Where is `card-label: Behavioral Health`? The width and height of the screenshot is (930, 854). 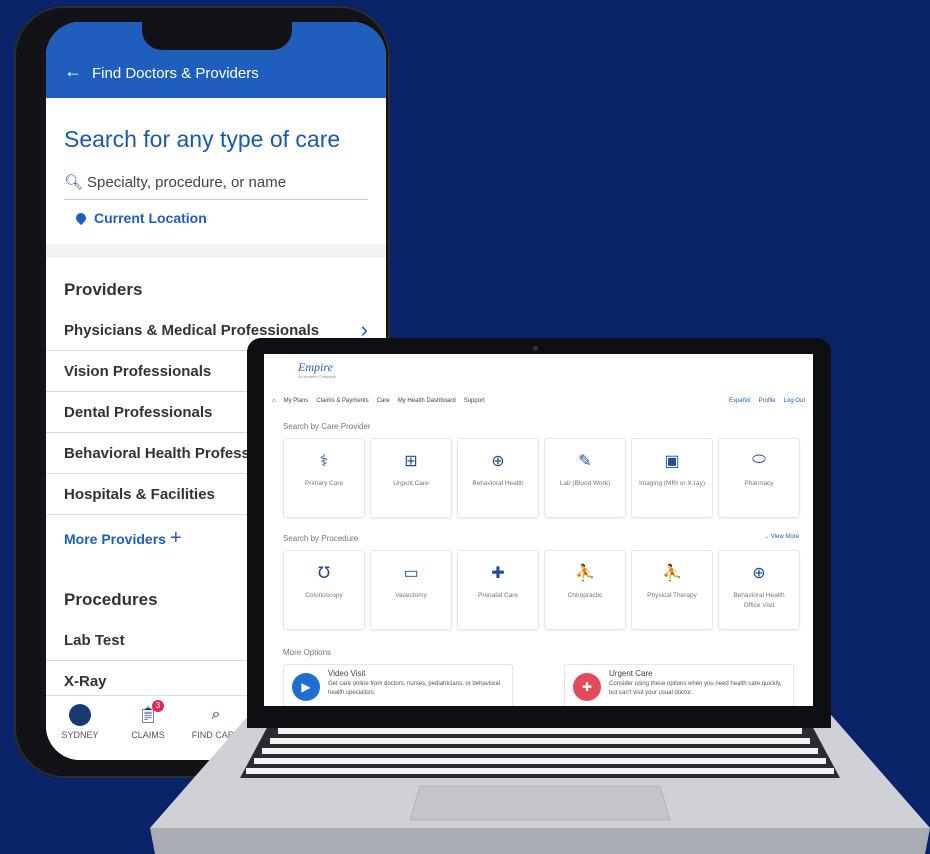 card-label: Behavioral Health is located at coordinates (498, 483).